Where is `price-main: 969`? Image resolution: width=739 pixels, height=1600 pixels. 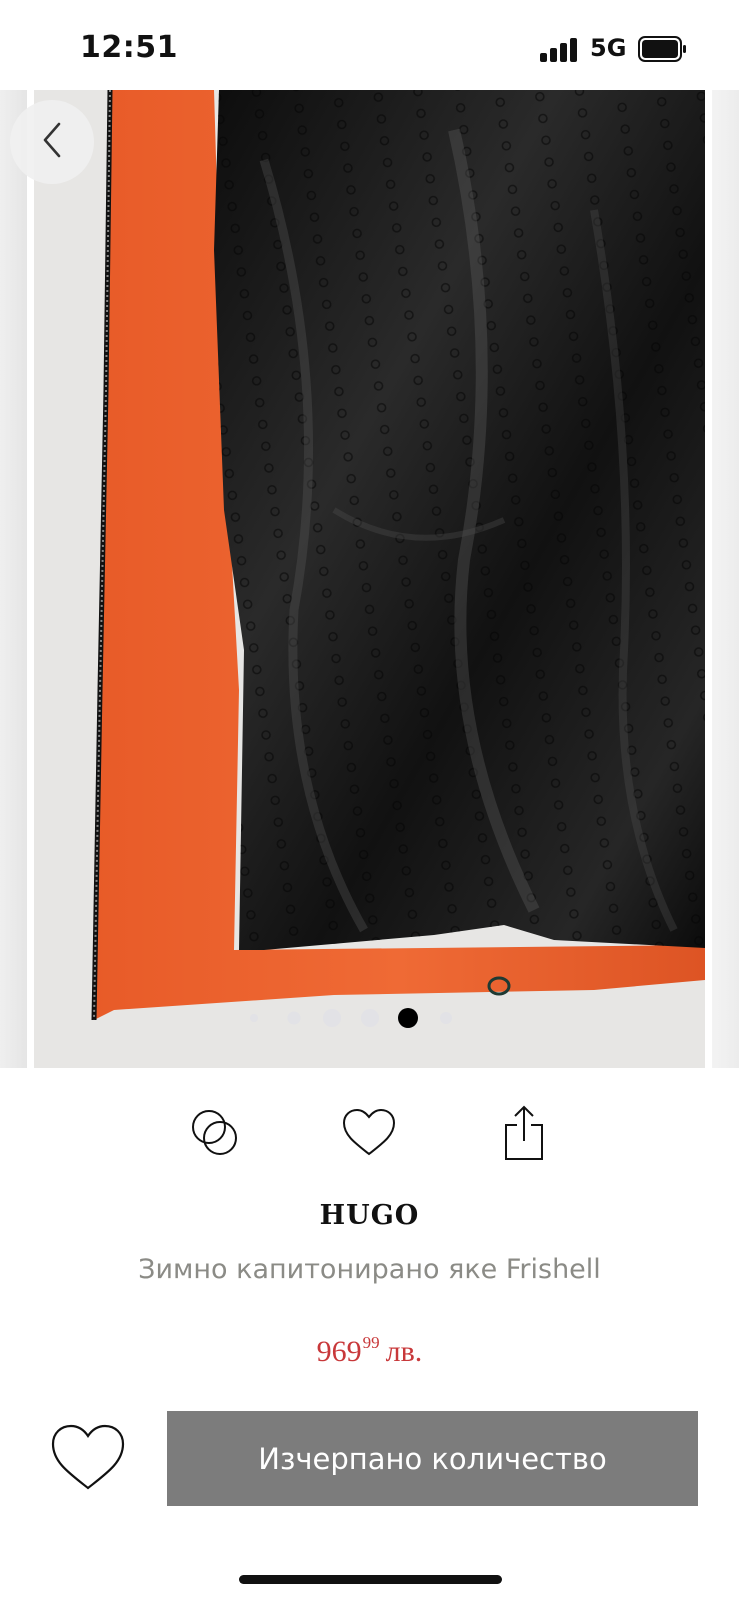
price-main: 969 is located at coordinates (339, 1351).